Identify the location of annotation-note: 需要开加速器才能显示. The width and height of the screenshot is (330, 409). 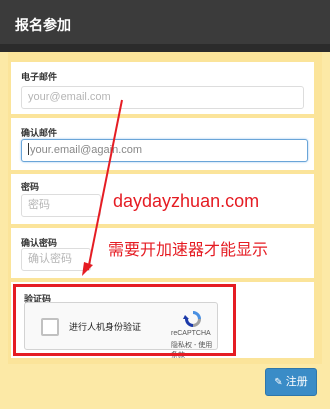
(188, 250).